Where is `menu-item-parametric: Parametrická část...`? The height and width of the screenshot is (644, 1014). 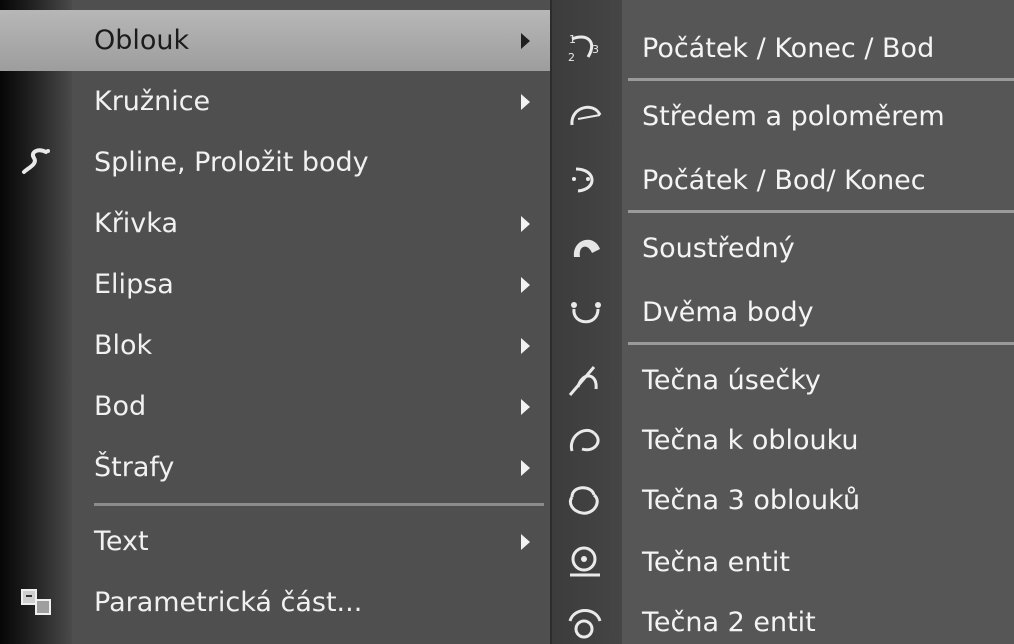 menu-item-parametric: Parametrická část... is located at coordinates (275, 602).